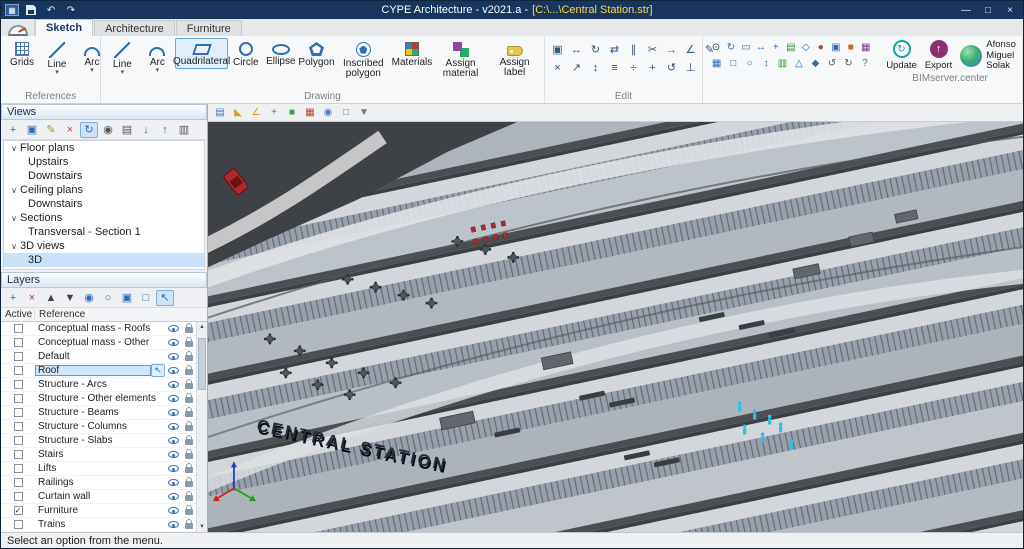 Image resolution: width=1024 pixels, height=549 pixels. Describe the element at coordinates (901, 55) in the screenshot. I see `update-button: ↻ Update` at that location.